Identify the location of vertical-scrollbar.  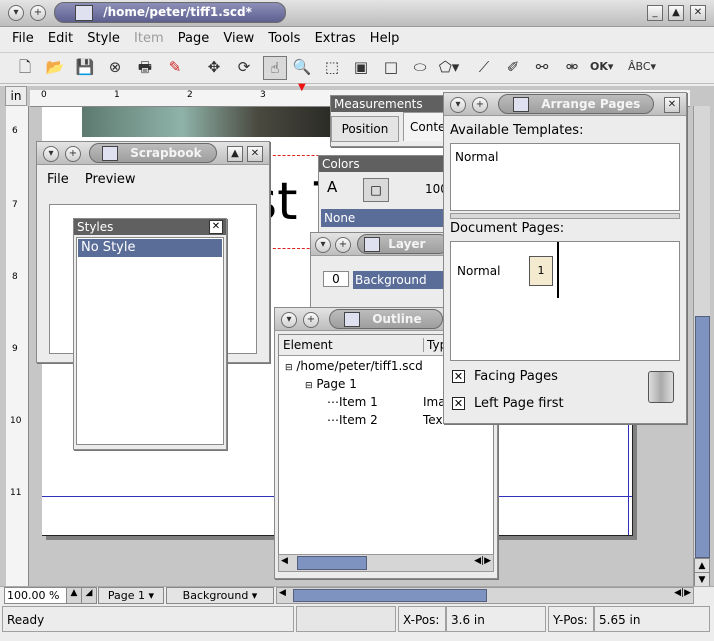
(701, 346).